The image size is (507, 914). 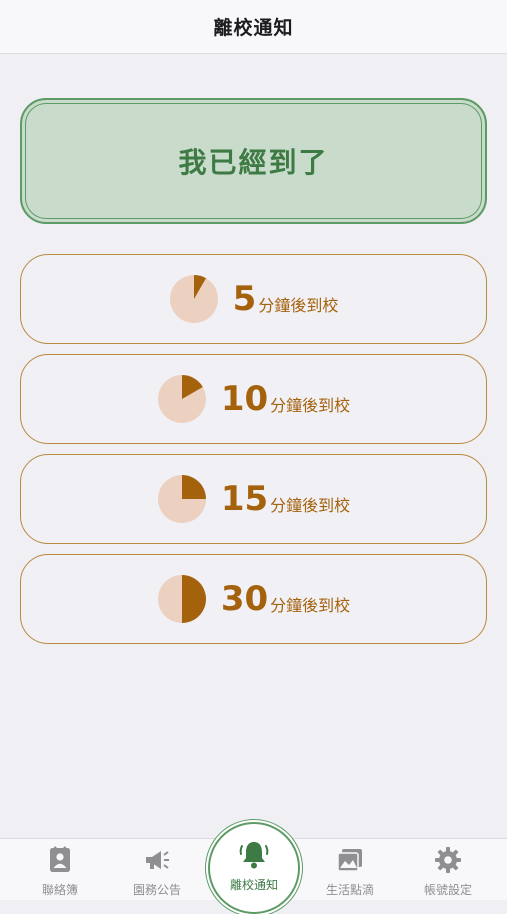 I want to click on eta-5-button: 5 分鐘後到校, so click(x=253, y=299).